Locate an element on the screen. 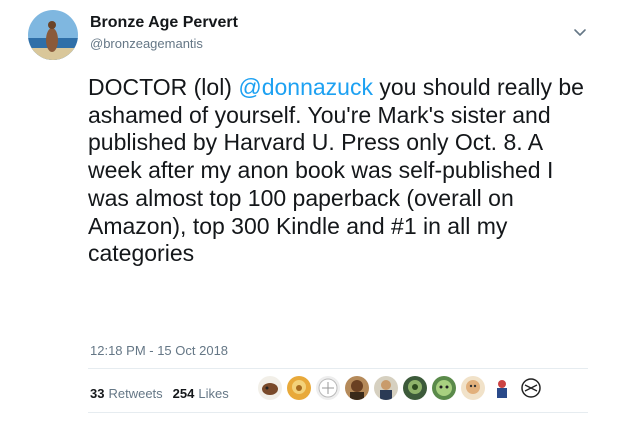 The image size is (618, 427). handle: @bronzeagemantis is located at coordinates (164, 44).